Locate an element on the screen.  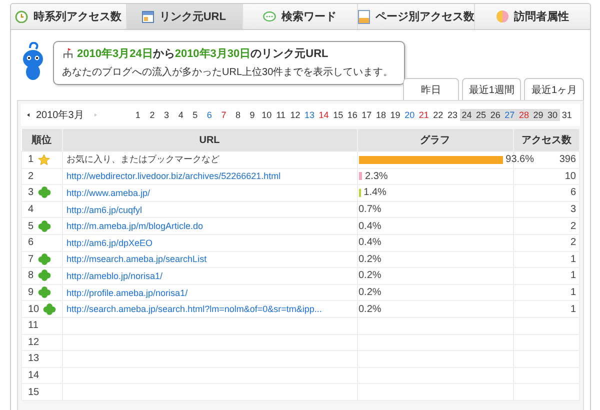
rank-cell: 7 is located at coordinates (31, 259).